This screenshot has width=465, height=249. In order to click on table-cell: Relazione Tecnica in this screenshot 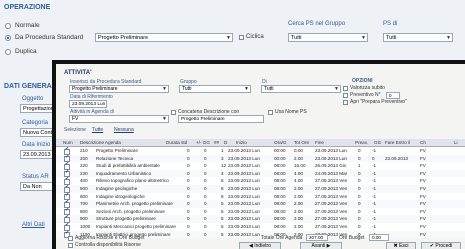, I will do `click(115, 158)`.